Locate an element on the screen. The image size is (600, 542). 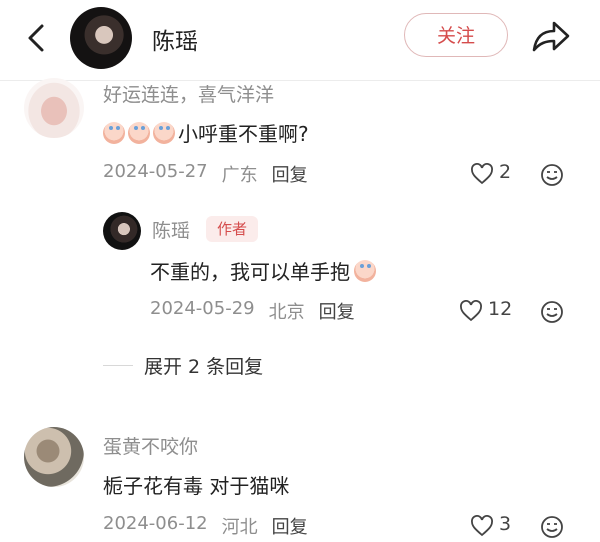
like-count: 3 is located at coordinates (505, 524).